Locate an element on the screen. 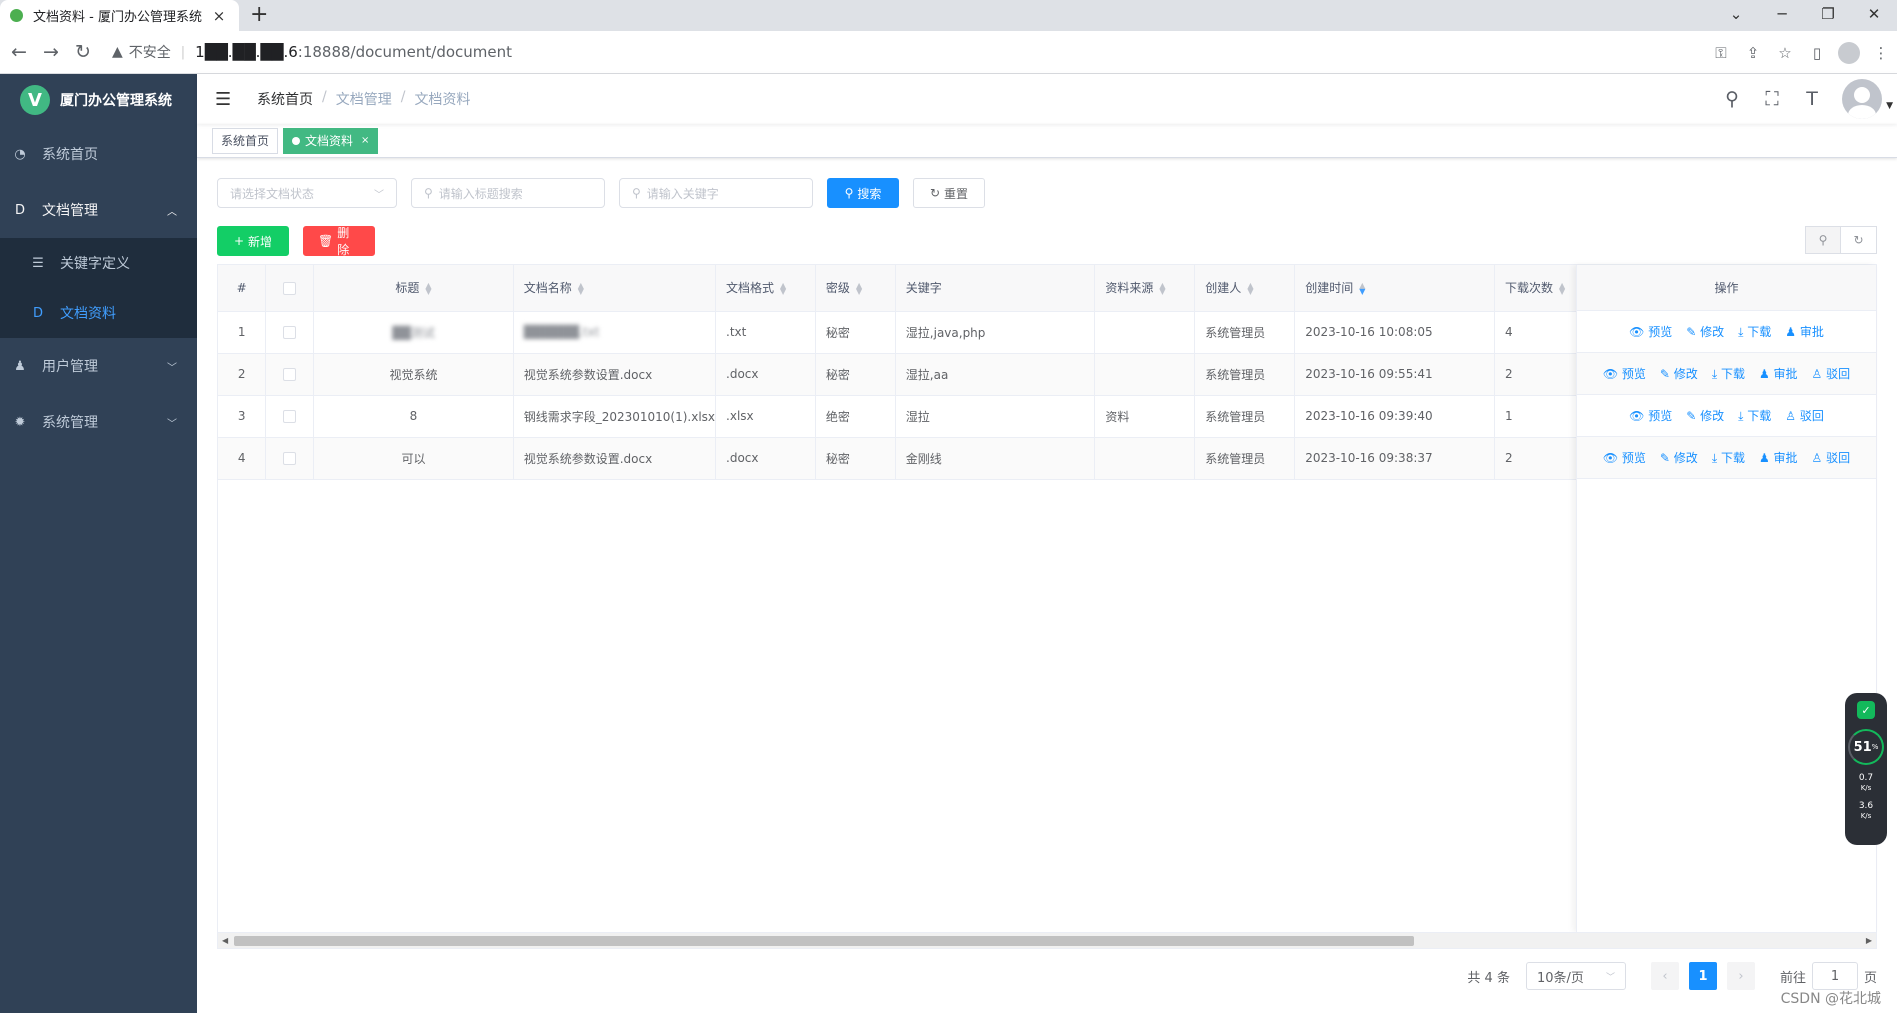 The width and height of the screenshot is (1897, 1013). sort-desc-icon: ▲ ▼ is located at coordinates (1362, 288).